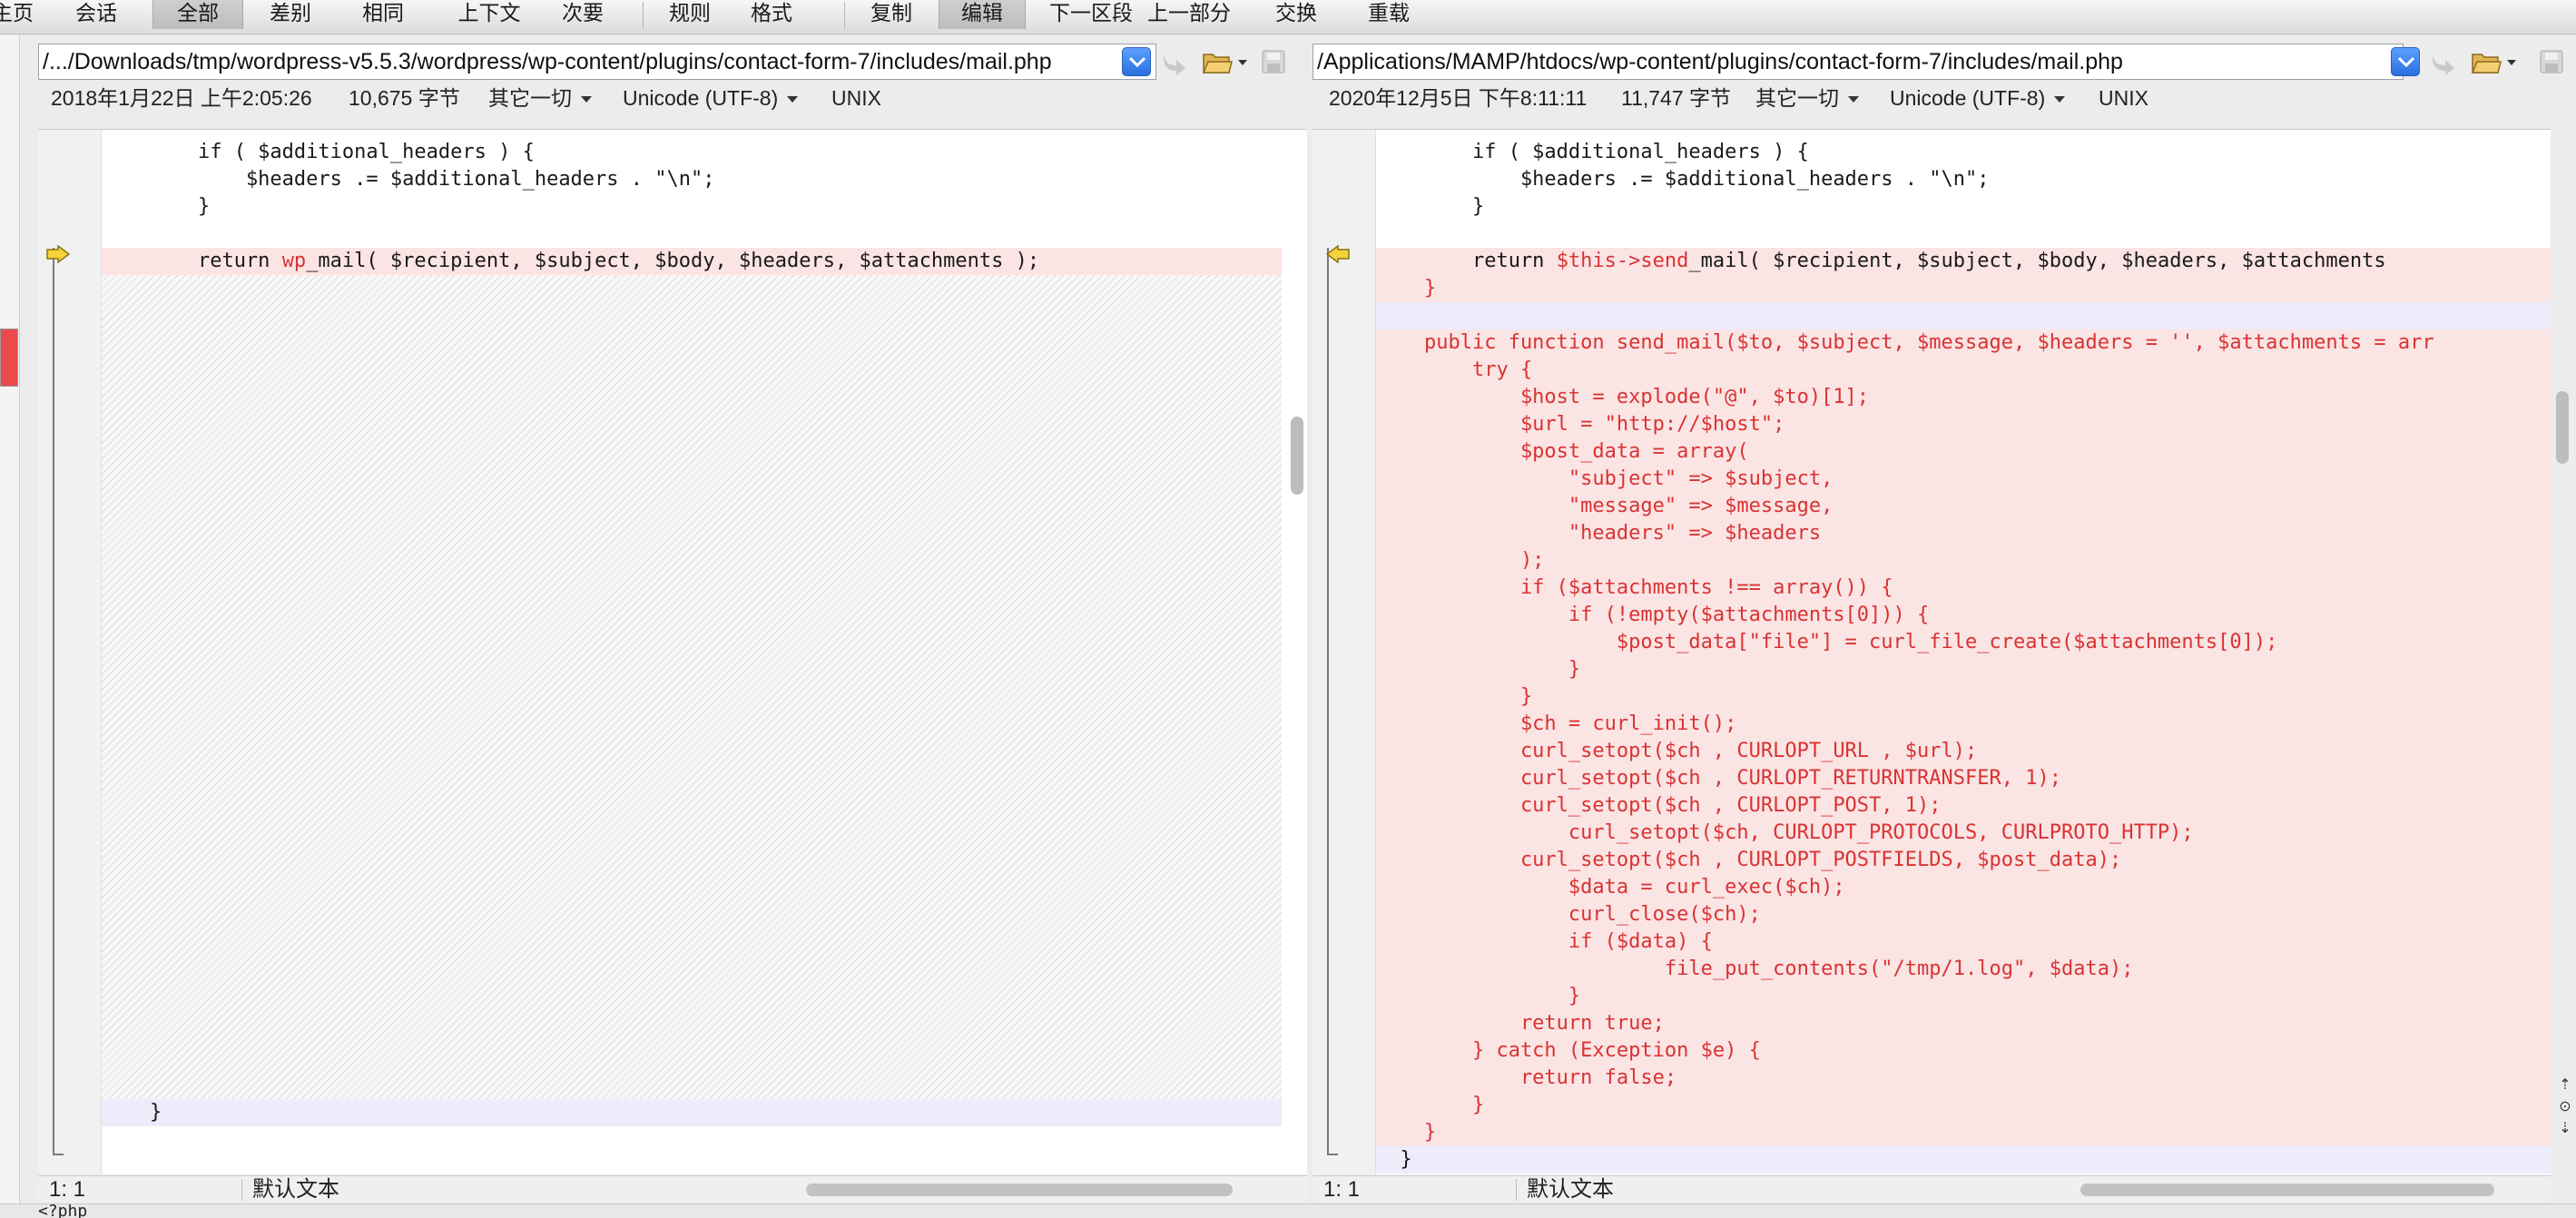 This screenshot has width=2576, height=1218. Describe the element at coordinates (1091, 15) in the screenshot. I see `next-section-button: 下一区段` at that location.